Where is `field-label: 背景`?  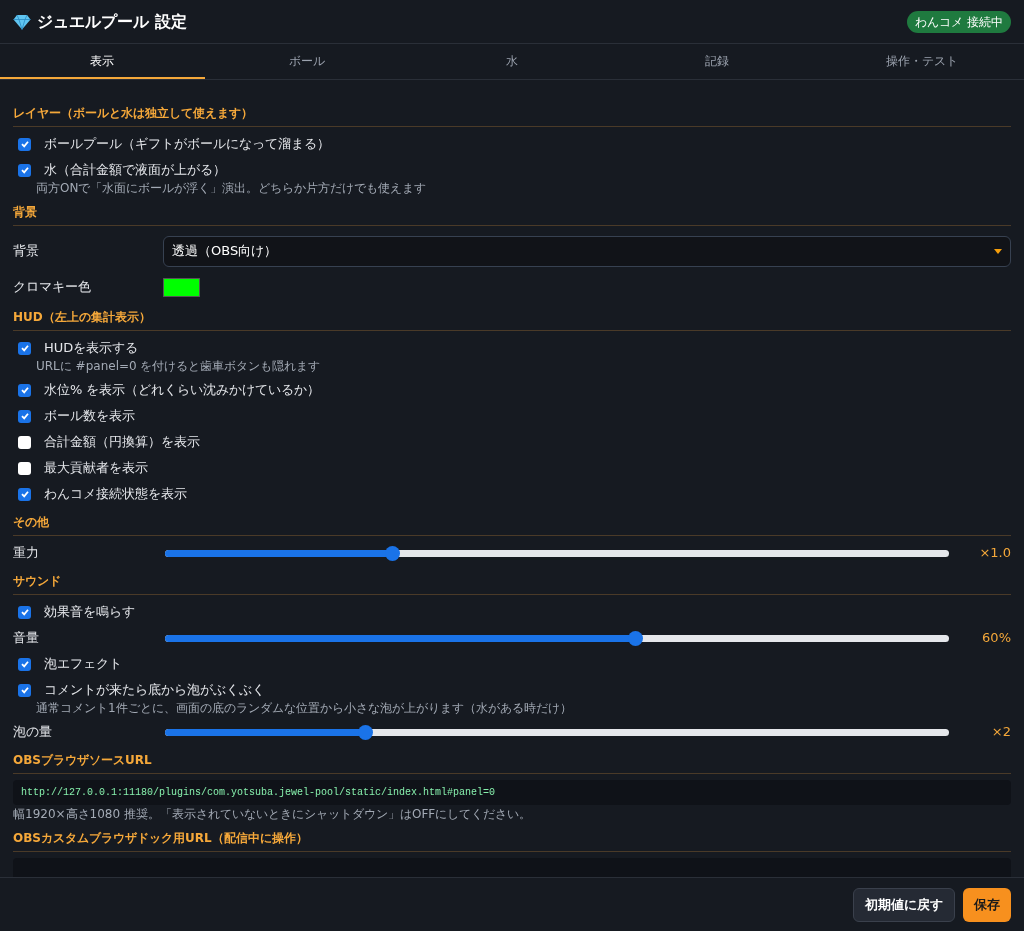
field-label: 背景 is located at coordinates (26, 251).